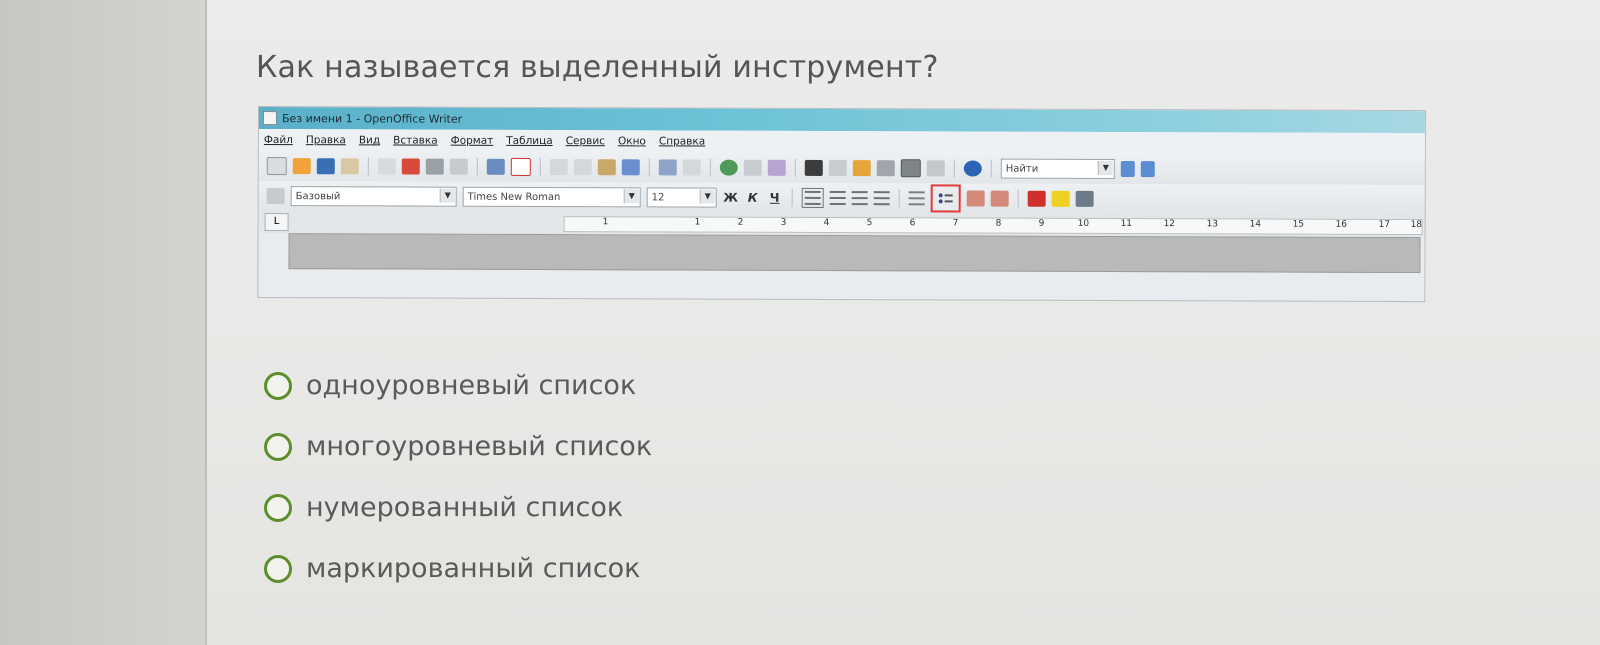  Describe the element at coordinates (753, 198) in the screenshot. I see `italic-button: К` at that location.